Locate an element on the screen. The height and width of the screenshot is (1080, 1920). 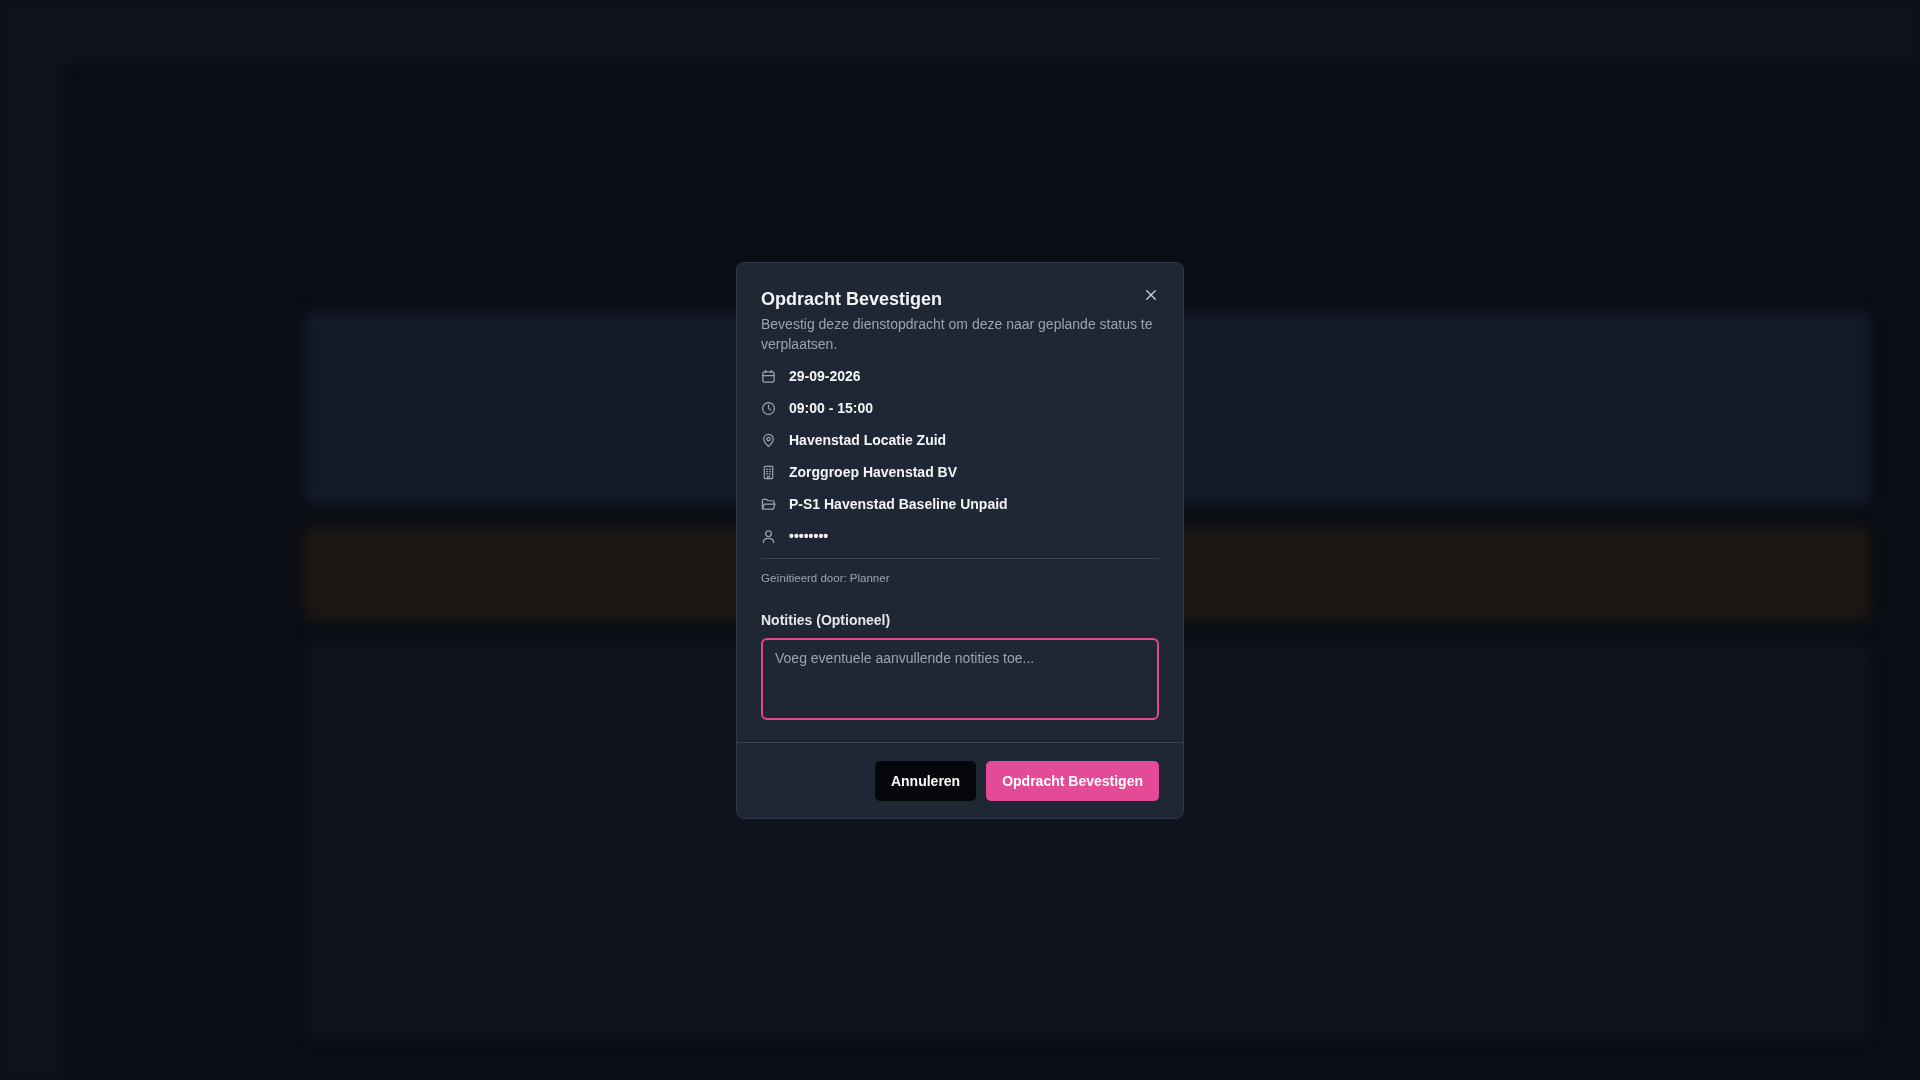
detail-text: Havenstad Locatie Zuid is located at coordinates (868, 440).